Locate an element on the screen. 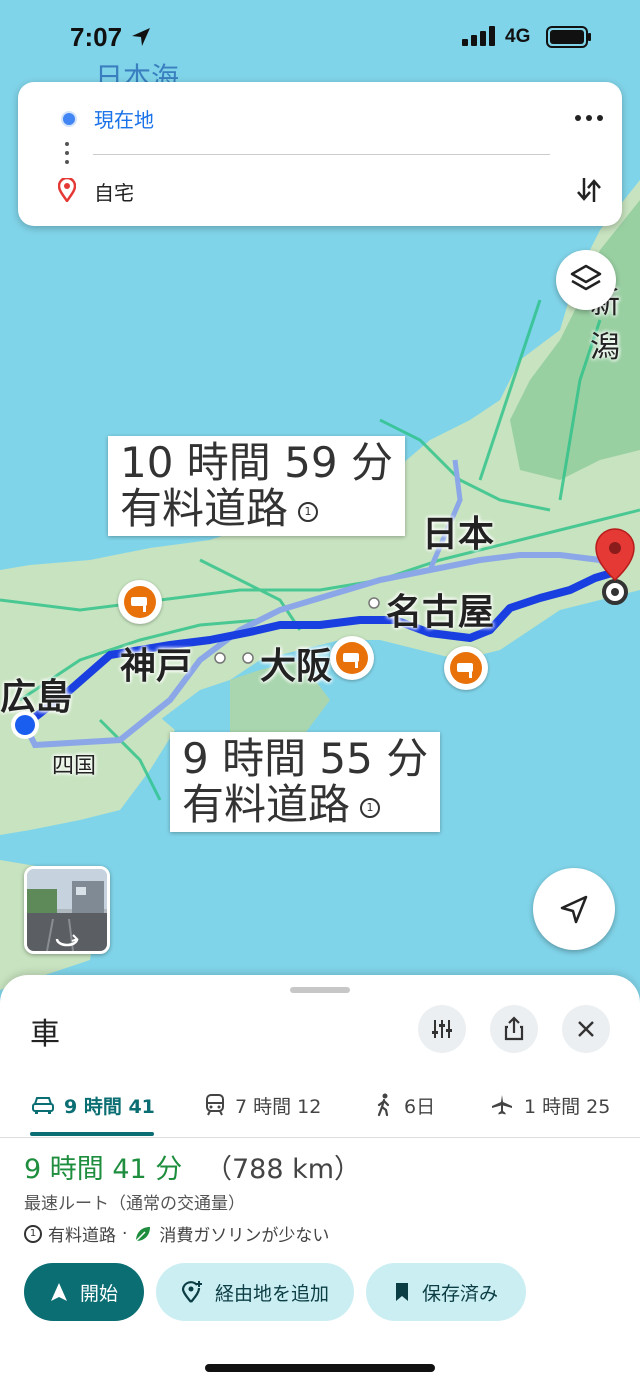  route-options-button is located at coordinates (442, 1029).